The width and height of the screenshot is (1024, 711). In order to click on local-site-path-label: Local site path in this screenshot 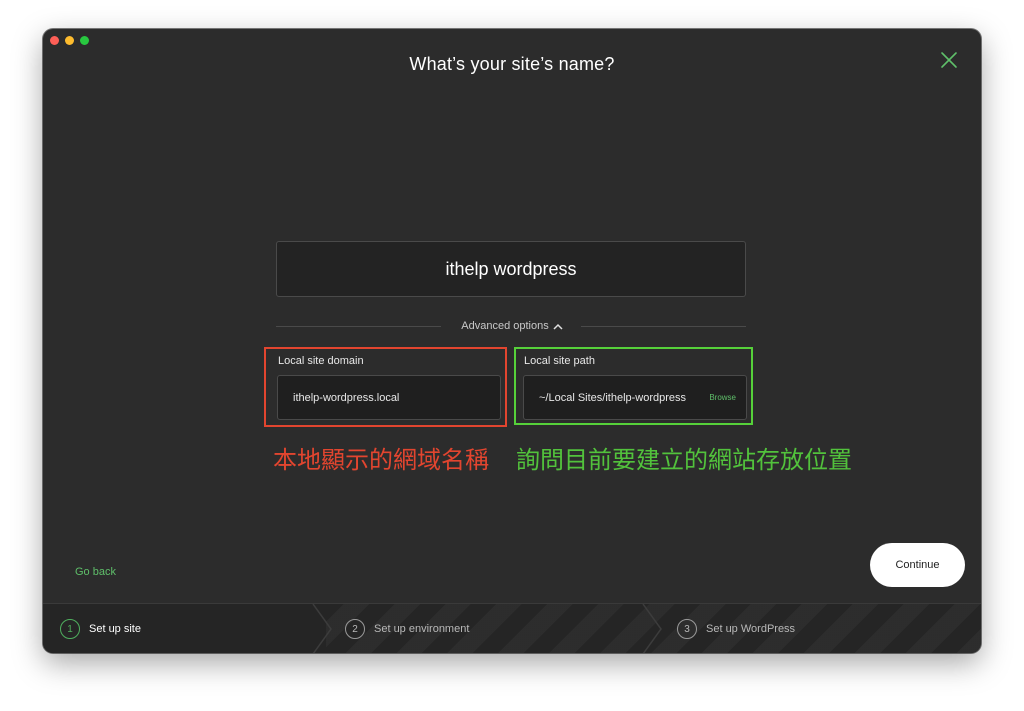, I will do `click(559, 361)`.